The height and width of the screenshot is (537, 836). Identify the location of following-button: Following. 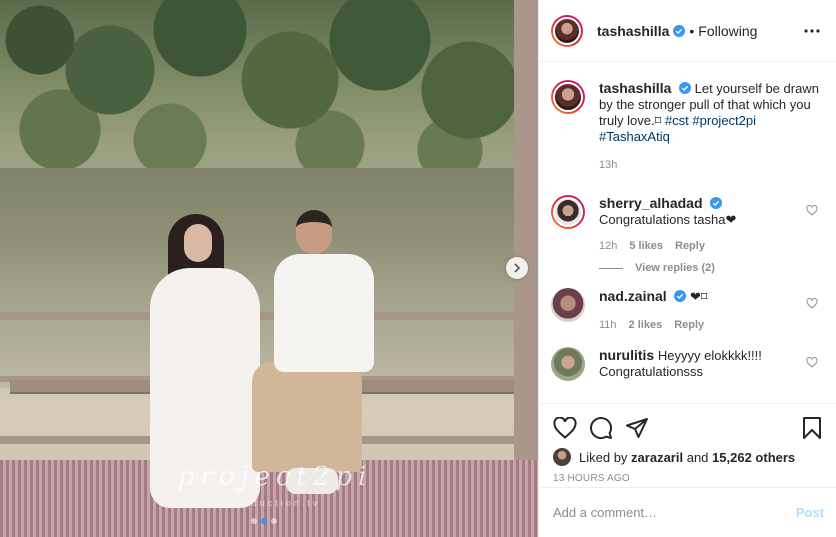
(727, 31).